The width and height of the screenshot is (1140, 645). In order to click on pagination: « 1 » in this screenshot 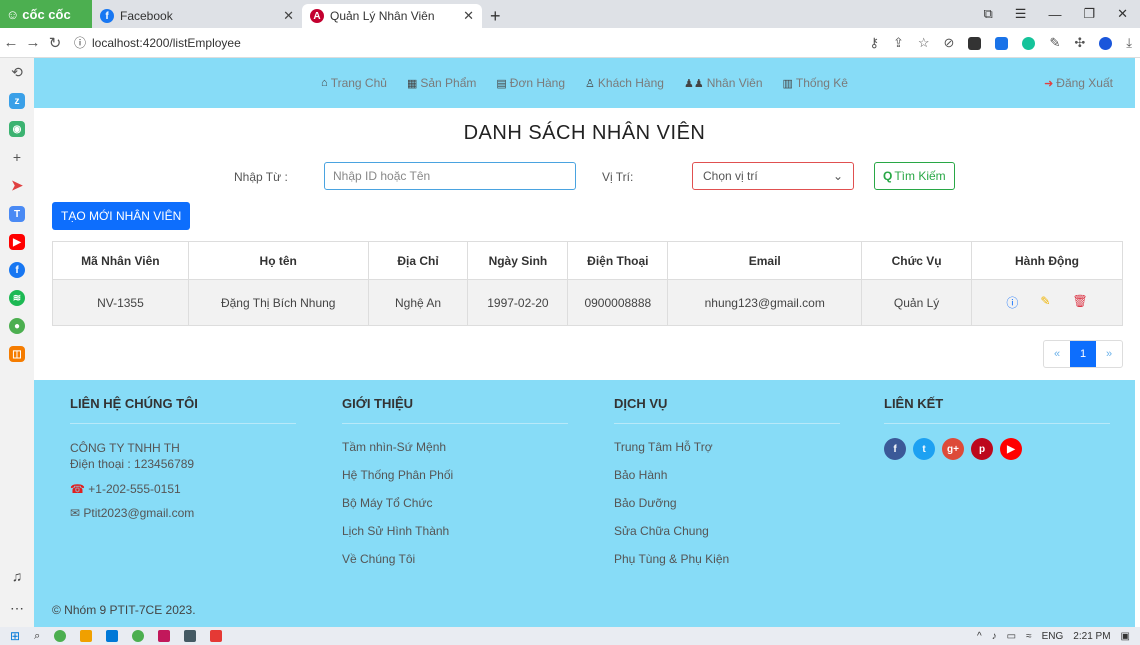, I will do `click(1083, 354)`.